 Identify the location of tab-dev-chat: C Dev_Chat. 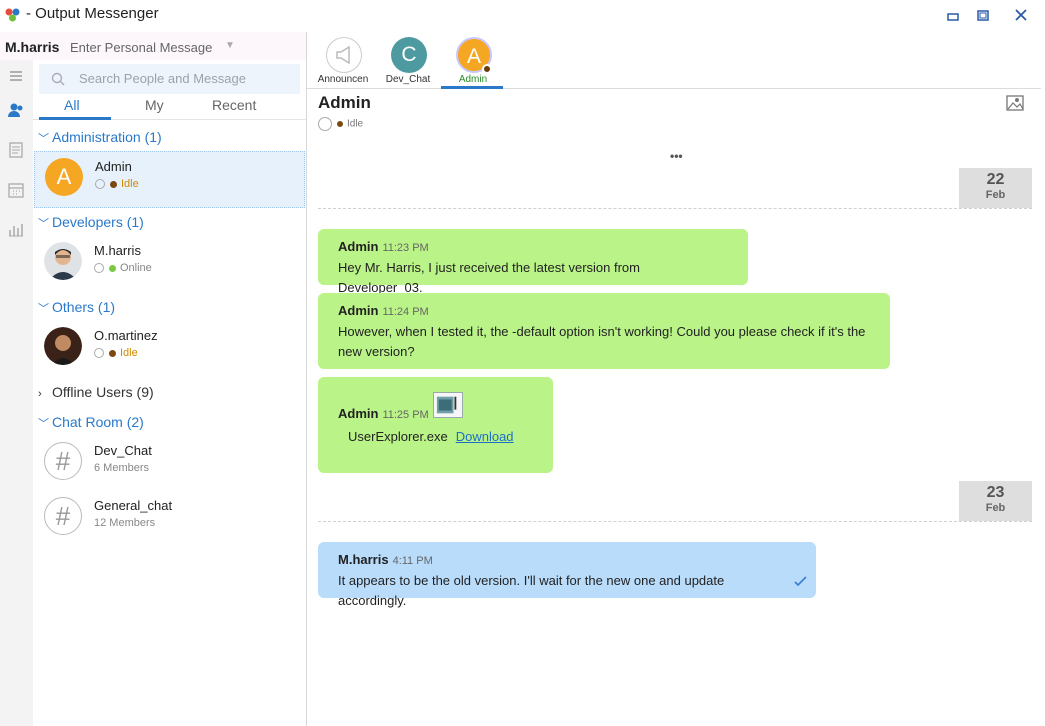
(408, 60).